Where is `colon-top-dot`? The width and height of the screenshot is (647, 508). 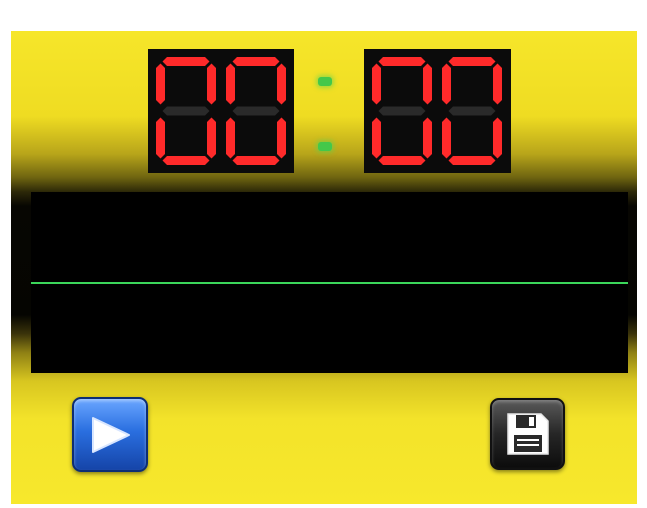 colon-top-dot is located at coordinates (325, 81).